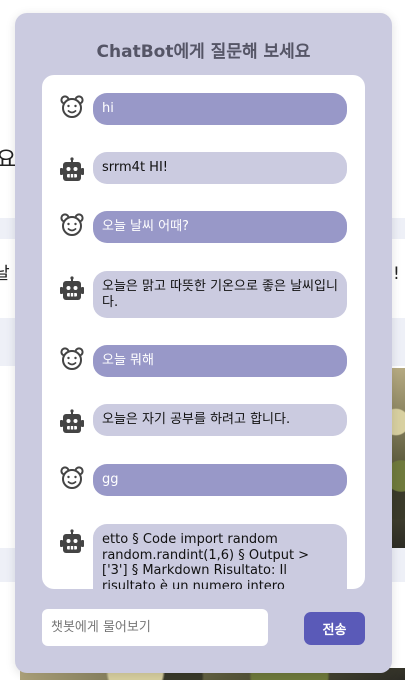  I want to click on background-text-fragment: !, so click(396, 274).